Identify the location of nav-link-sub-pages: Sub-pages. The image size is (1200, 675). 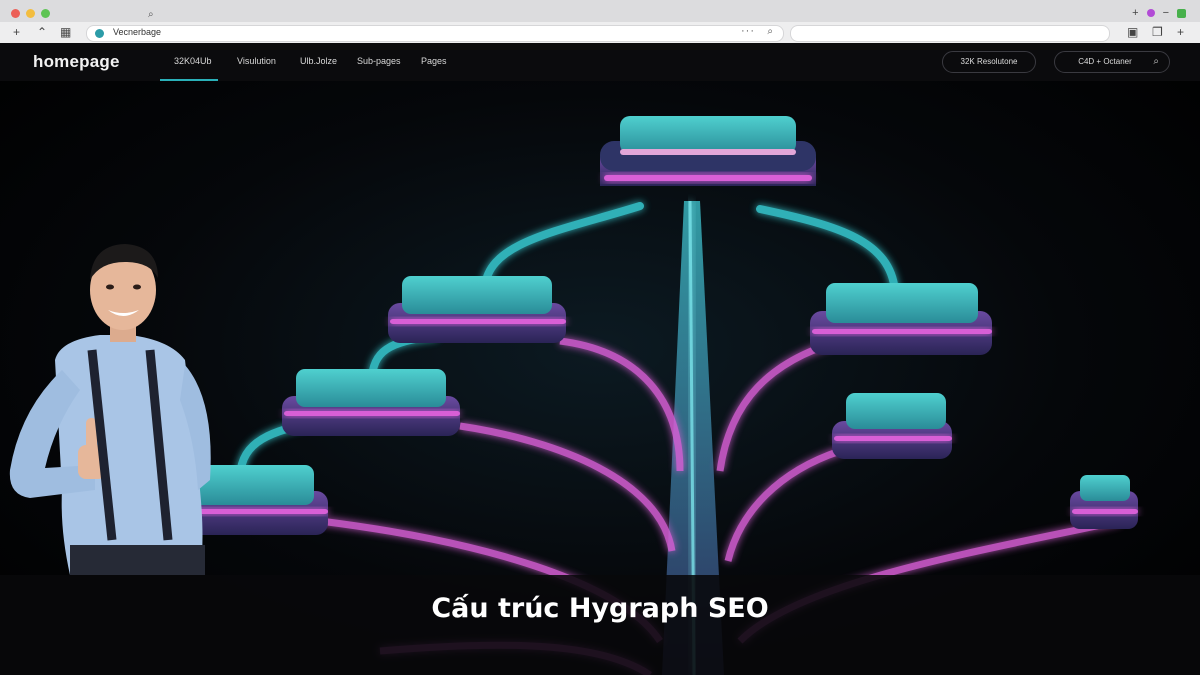
(379, 61).